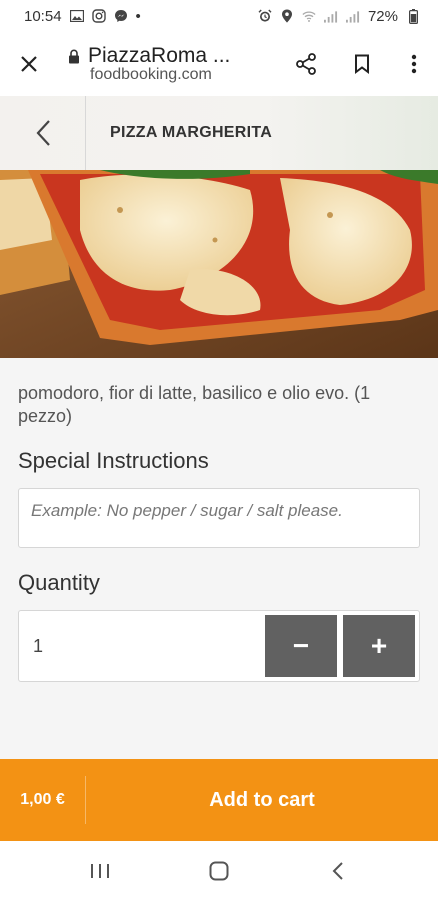  Describe the element at coordinates (98, 16) in the screenshot. I see `instagram-icon` at that location.